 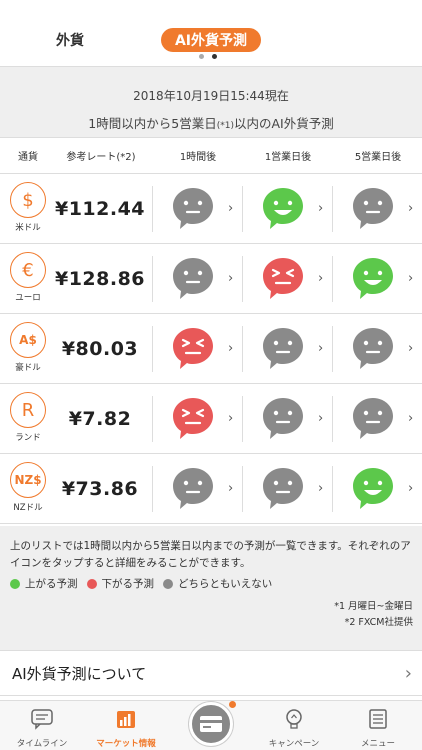 What do you see at coordinates (225, 584) in the screenshot?
I see `legend-neutral: どちらともいえない` at bounding box center [225, 584].